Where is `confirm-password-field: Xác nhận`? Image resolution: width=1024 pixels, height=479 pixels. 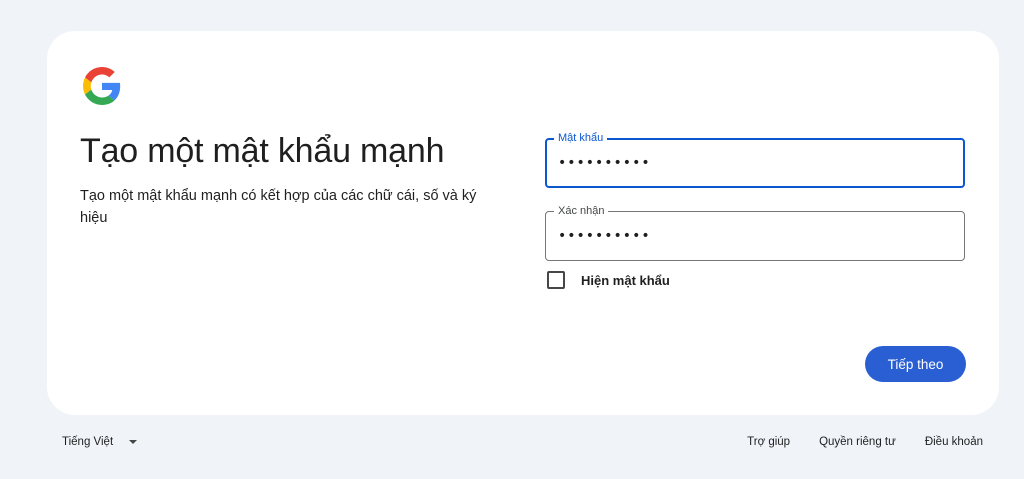
confirm-password-field: Xác nhận is located at coordinates (755, 232).